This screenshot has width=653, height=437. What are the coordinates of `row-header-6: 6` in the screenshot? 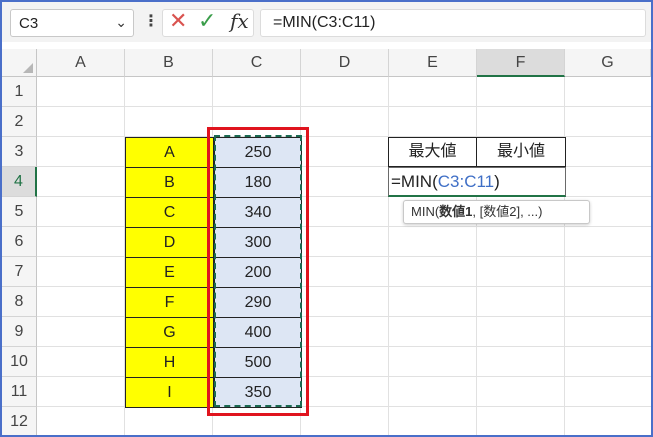 It's located at (19, 242).